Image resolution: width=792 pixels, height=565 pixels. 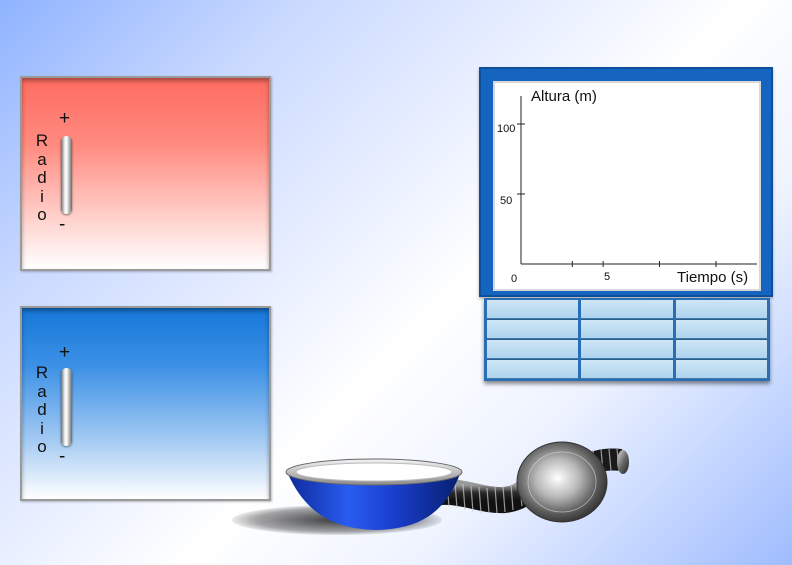 What do you see at coordinates (514, 279) in the screenshot?
I see `x-tick-label: 0` at bounding box center [514, 279].